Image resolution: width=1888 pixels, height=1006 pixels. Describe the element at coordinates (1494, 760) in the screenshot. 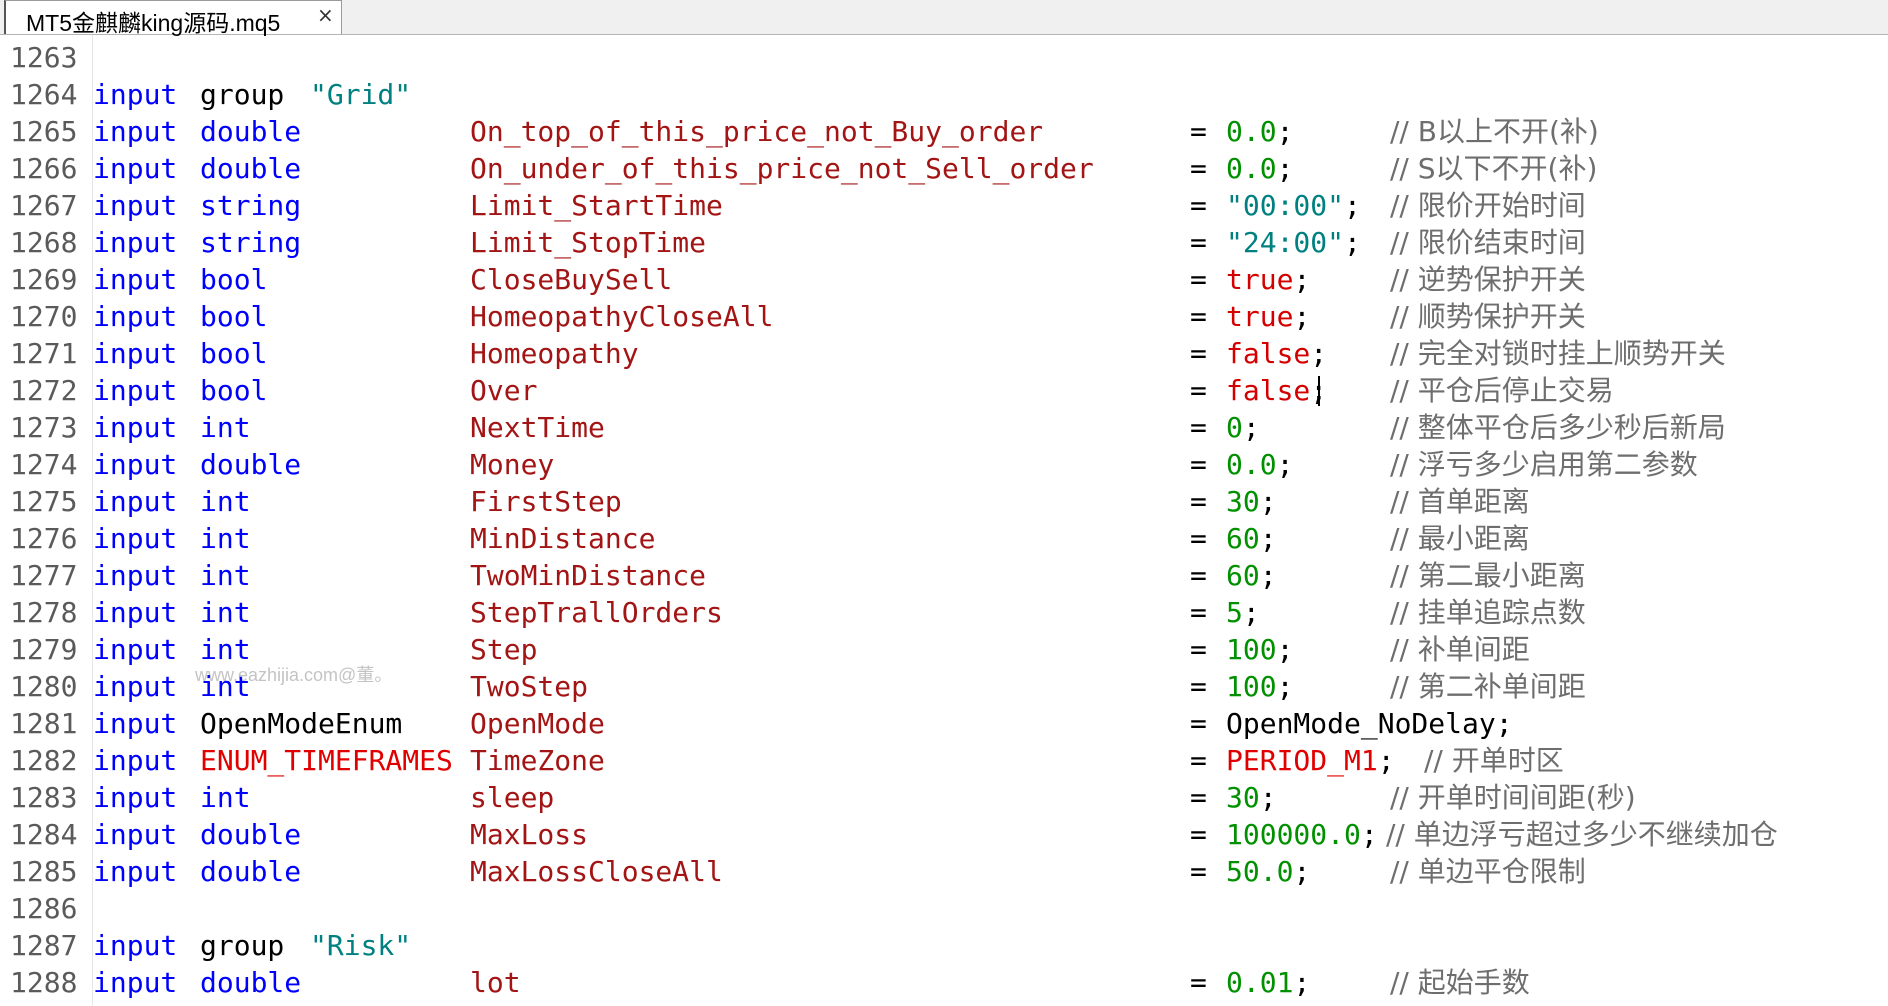

I see `param-comment: // 开单时区` at that location.